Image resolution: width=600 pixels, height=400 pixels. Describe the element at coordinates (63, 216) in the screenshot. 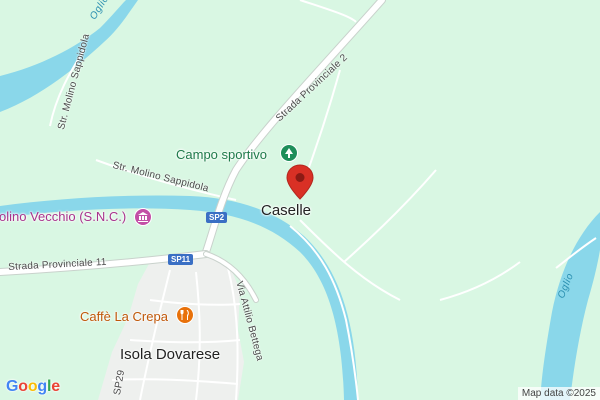

I see `poi-label-molino-vecchio: olino Vecchio (S.N.C.)` at that location.